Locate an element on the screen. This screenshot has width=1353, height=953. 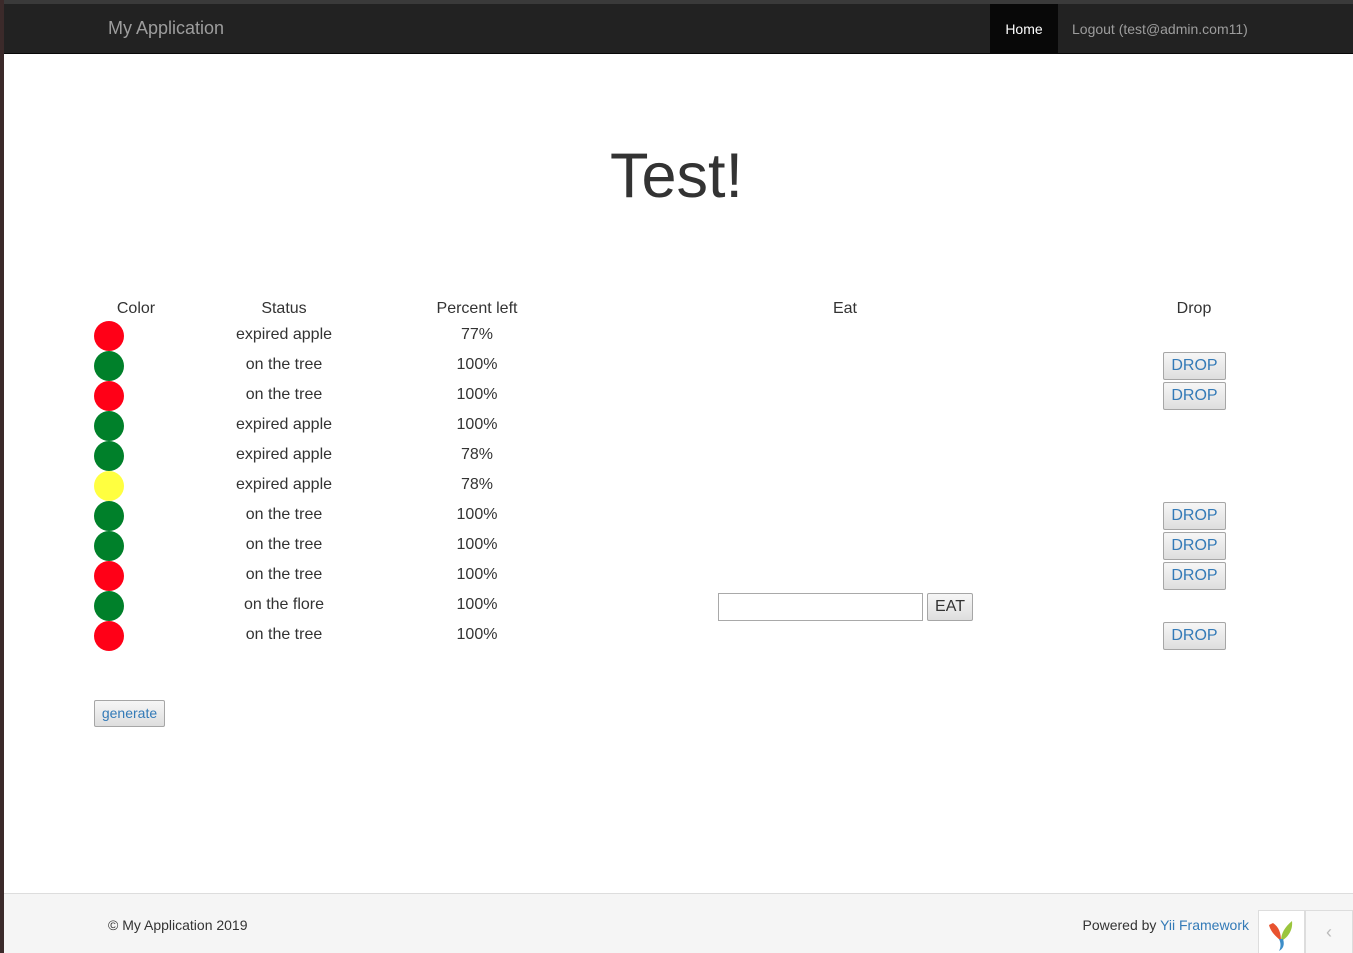
status-cell: on the flore is located at coordinates (284, 604).